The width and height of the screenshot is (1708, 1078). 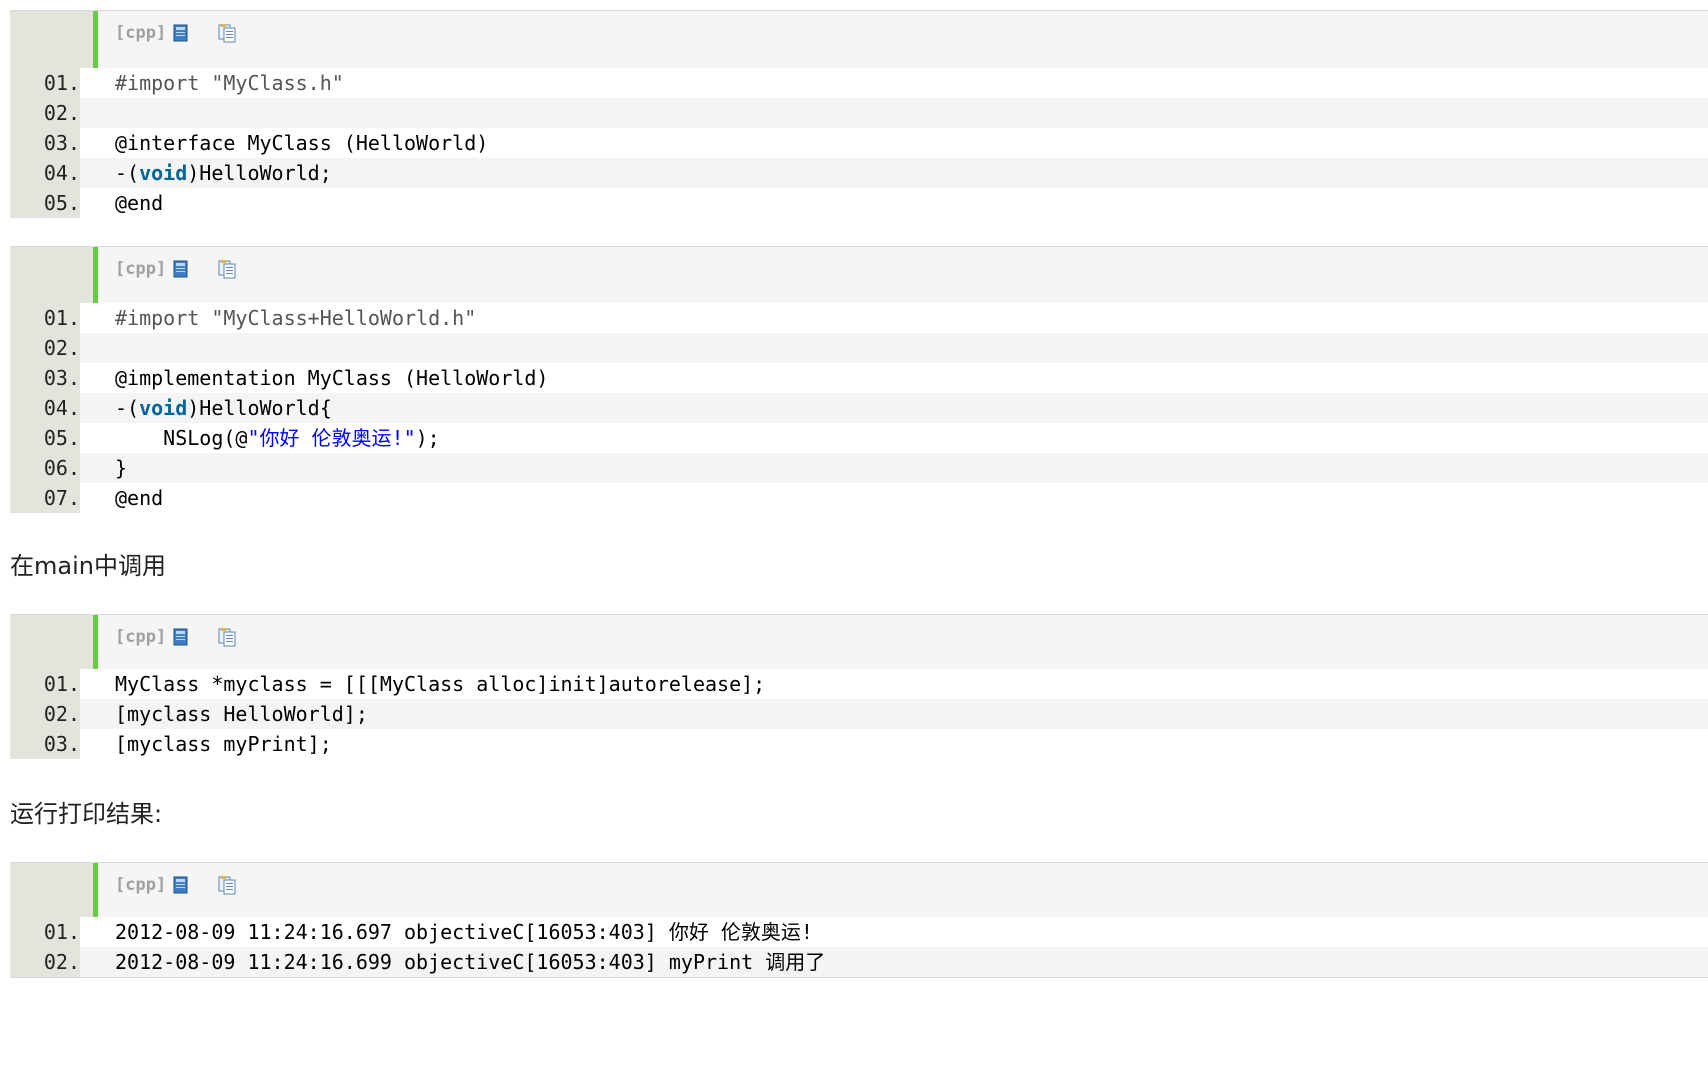 I want to click on code-token: #import "MyClass.h", so click(x=229, y=83).